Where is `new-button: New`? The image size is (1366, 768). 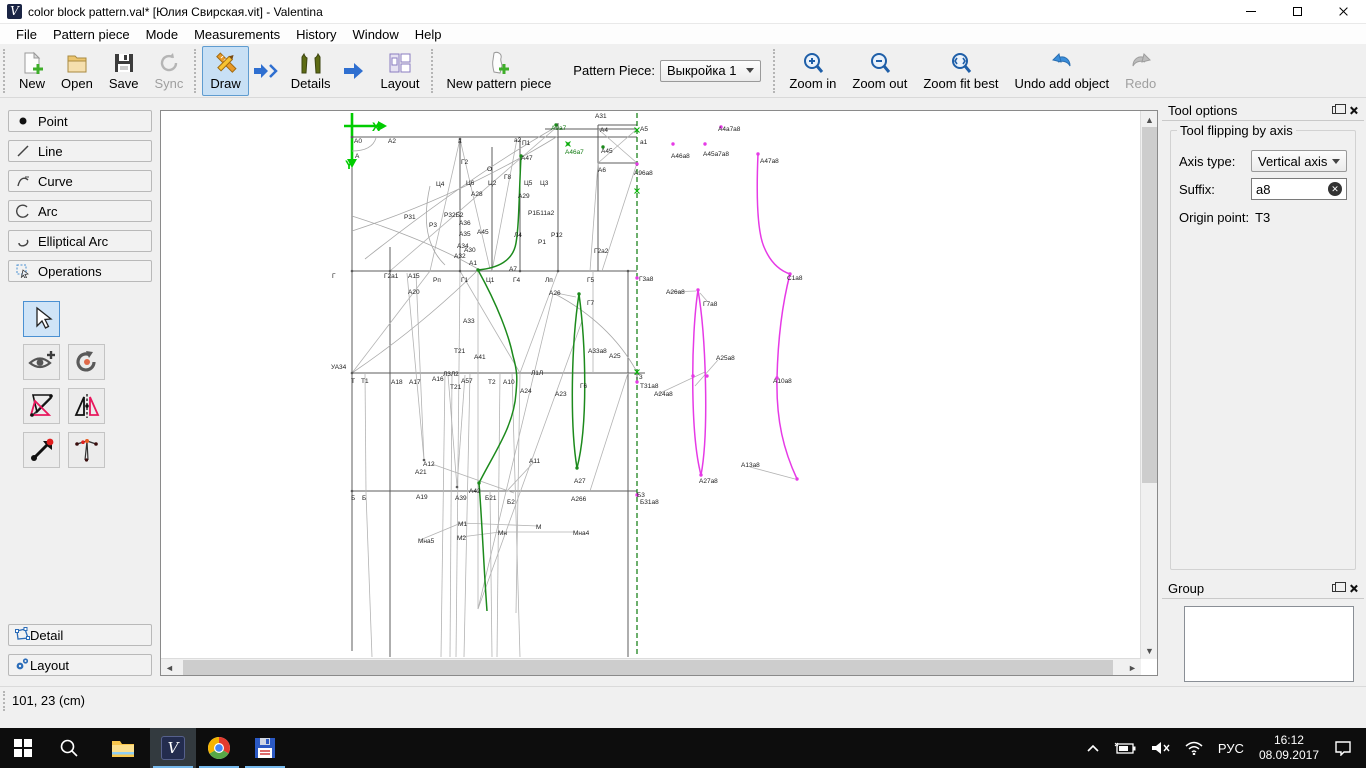 new-button: New is located at coordinates (32, 71).